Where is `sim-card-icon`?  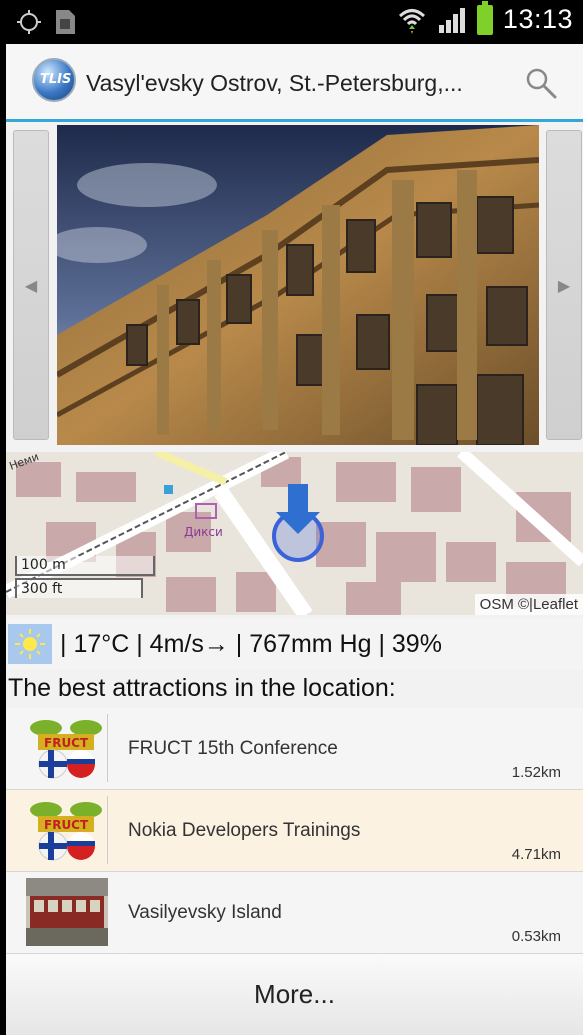 sim-card-icon is located at coordinates (65, 22).